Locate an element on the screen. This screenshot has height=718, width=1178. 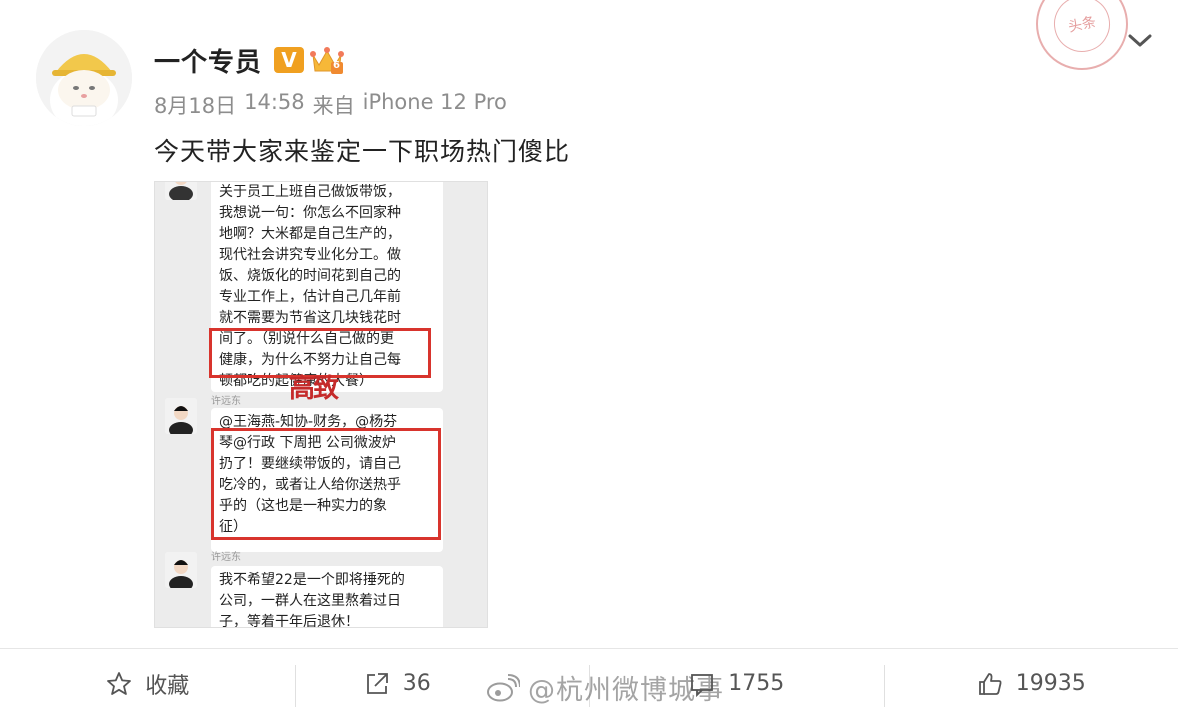
username: 一个专员 is located at coordinates (208, 60).